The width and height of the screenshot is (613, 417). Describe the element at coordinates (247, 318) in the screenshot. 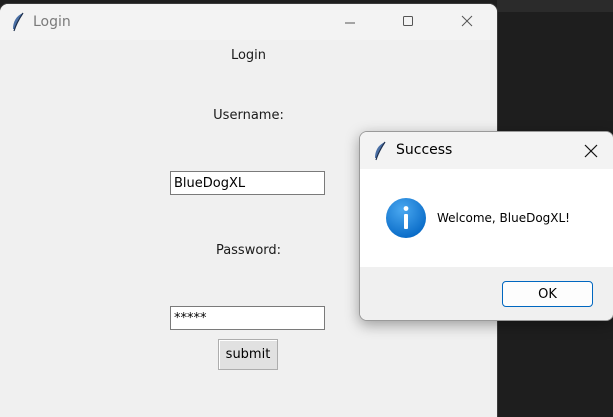

I see `password-input` at that location.